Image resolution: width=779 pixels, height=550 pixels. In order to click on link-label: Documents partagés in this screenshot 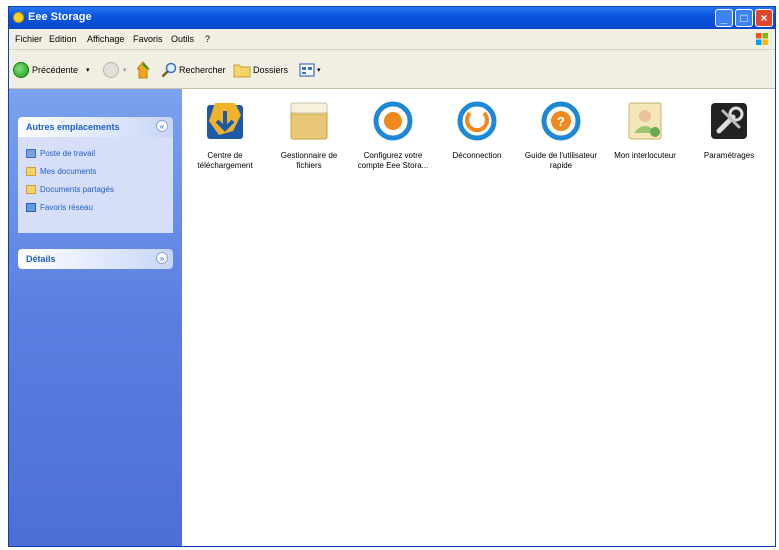, I will do `click(77, 189)`.